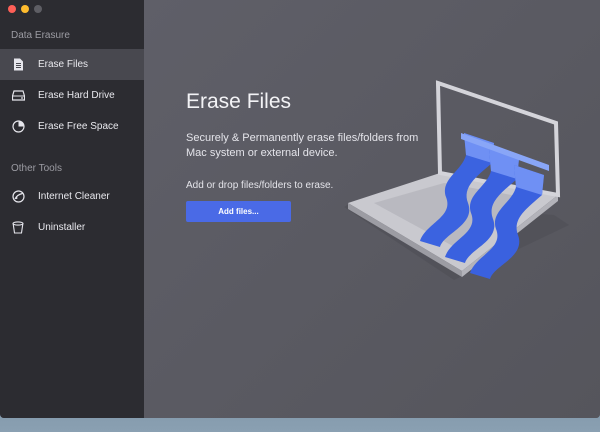 The image size is (600, 432). I want to click on zoom-window-button, so click(38, 9).